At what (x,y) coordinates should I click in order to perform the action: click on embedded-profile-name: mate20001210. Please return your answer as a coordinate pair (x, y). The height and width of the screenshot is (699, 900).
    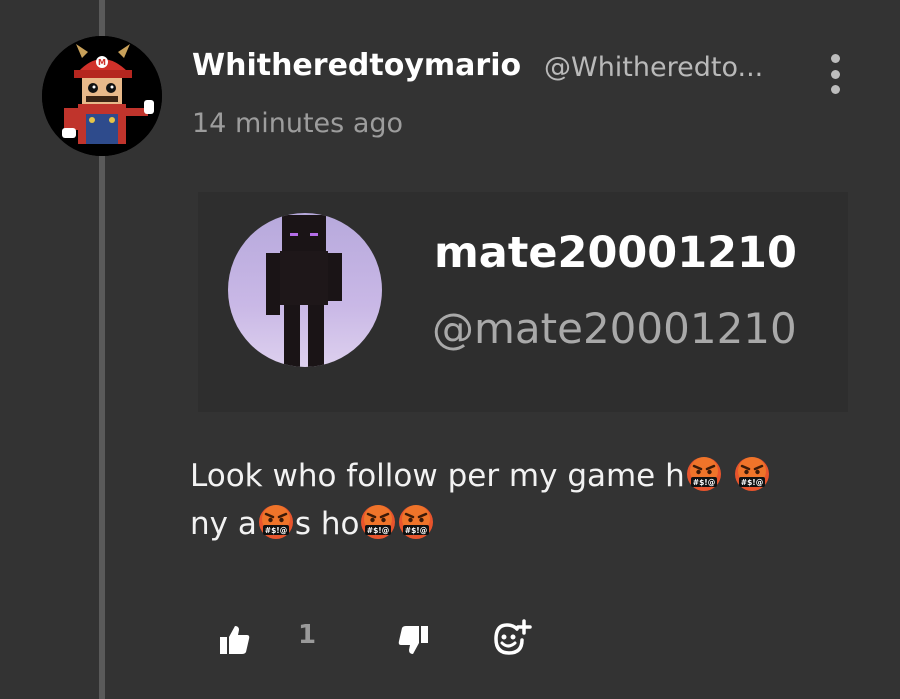
    Looking at the image, I should click on (615, 253).